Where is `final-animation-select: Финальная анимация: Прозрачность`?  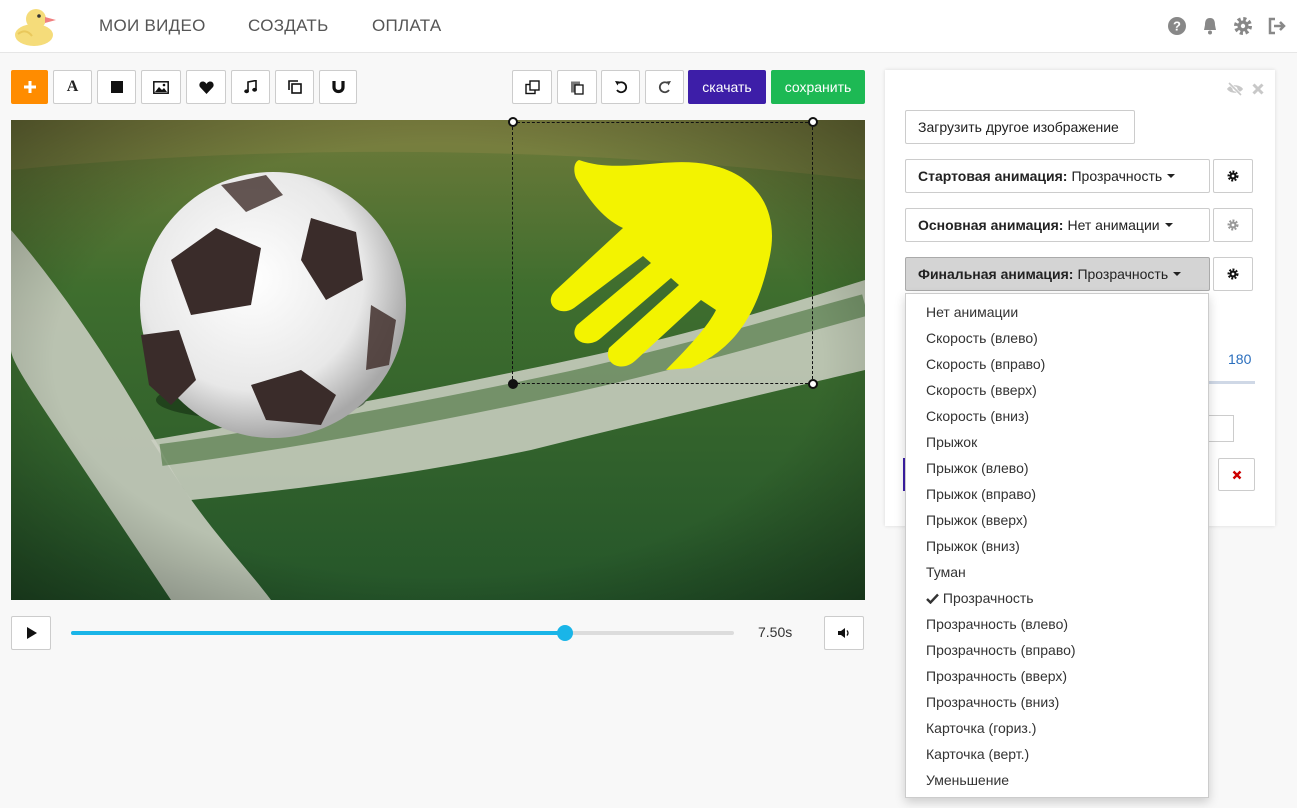
final-animation-select: Финальная анимация: Прозрачность is located at coordinates (1057, 274).